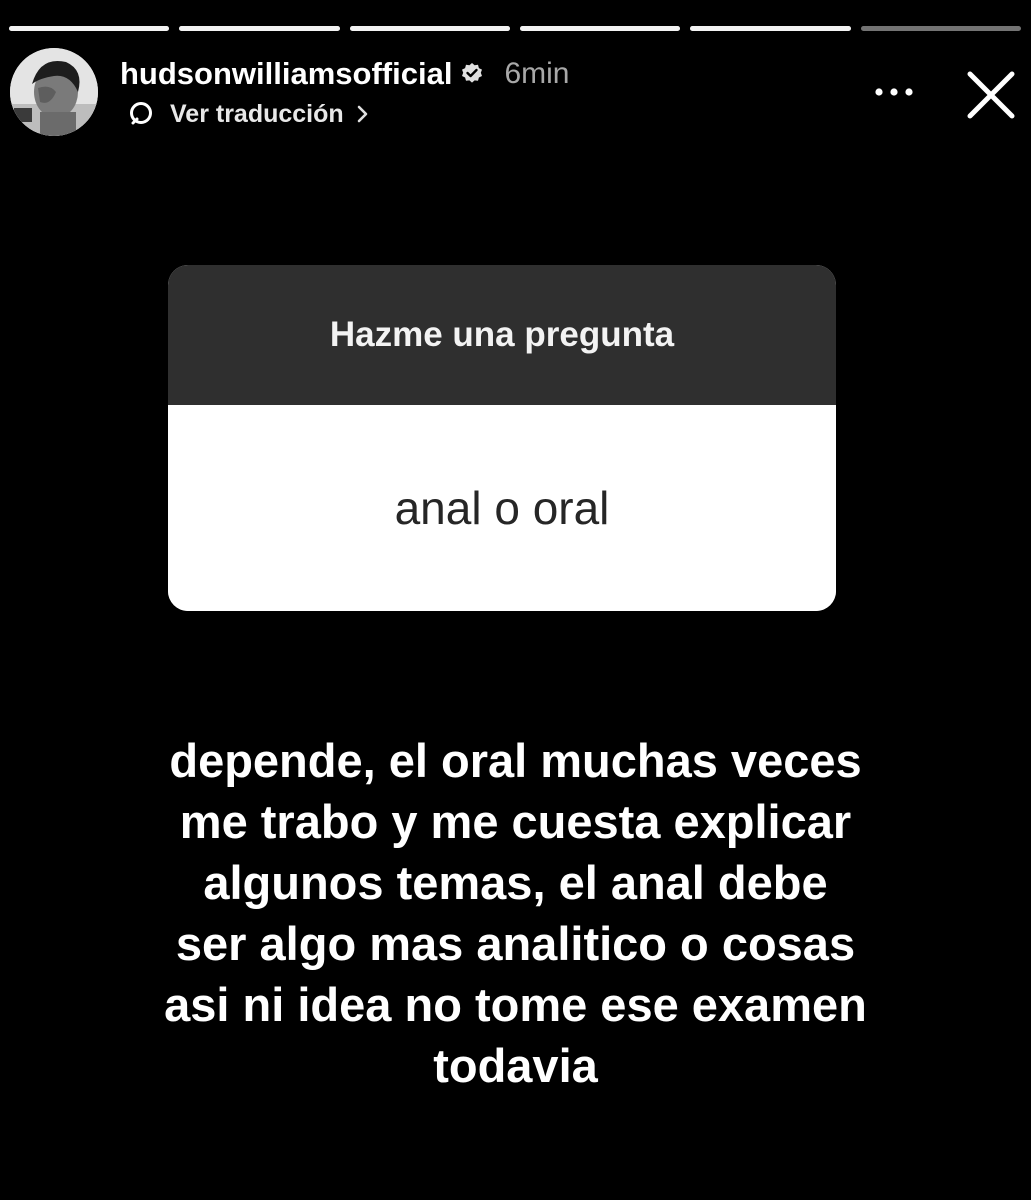 This screenshot has height=1200, width=1031. I want to click on close-icon, so click(991, 95).